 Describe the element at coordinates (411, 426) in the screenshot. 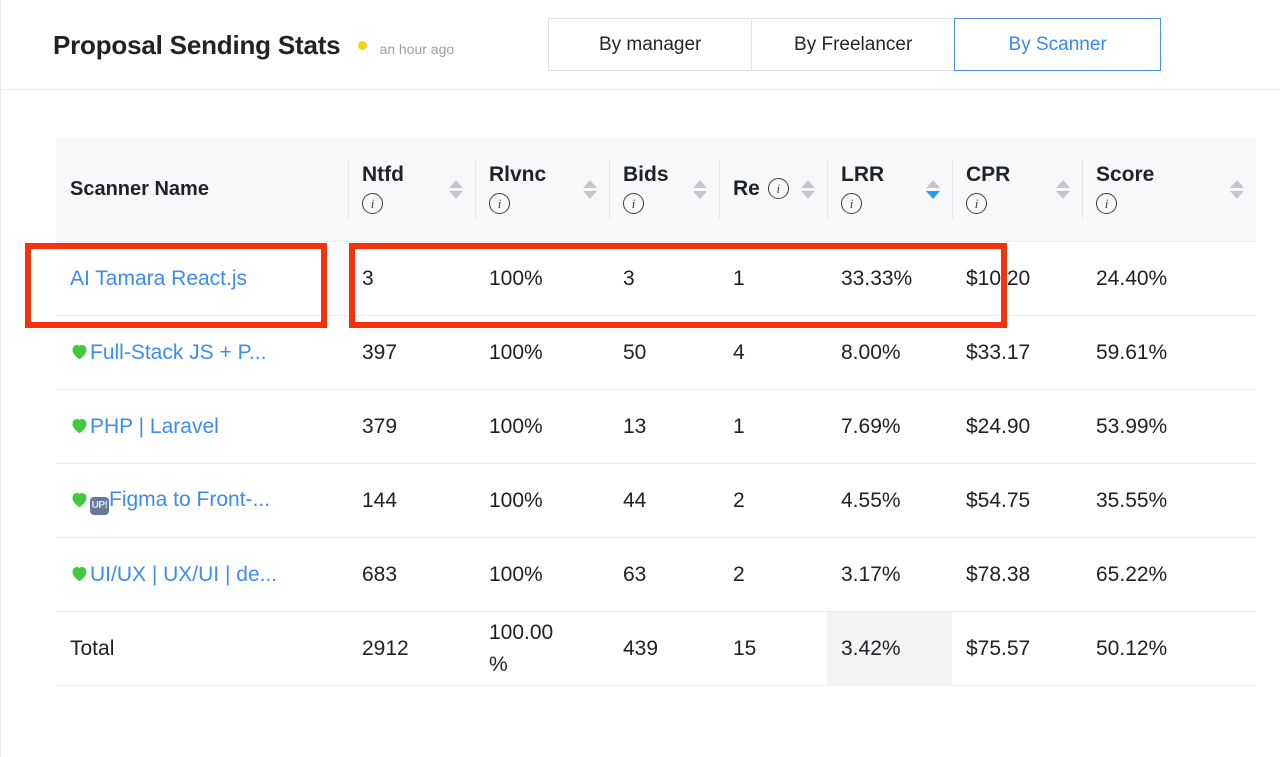

I see `cell-ntfd: 379` at that location.